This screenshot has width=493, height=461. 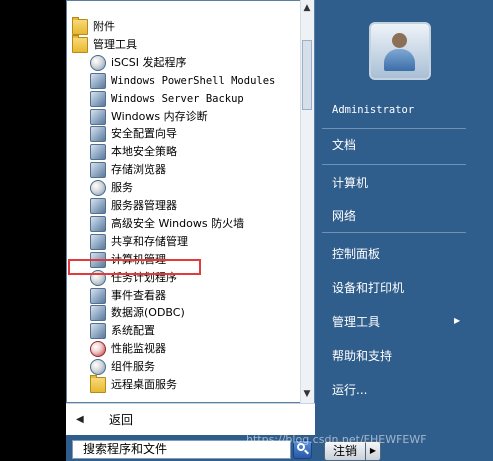 What do you see at coordinates (98, 152) in the screenshot?
I see `lock-icon` at bounding box center [98, 152].